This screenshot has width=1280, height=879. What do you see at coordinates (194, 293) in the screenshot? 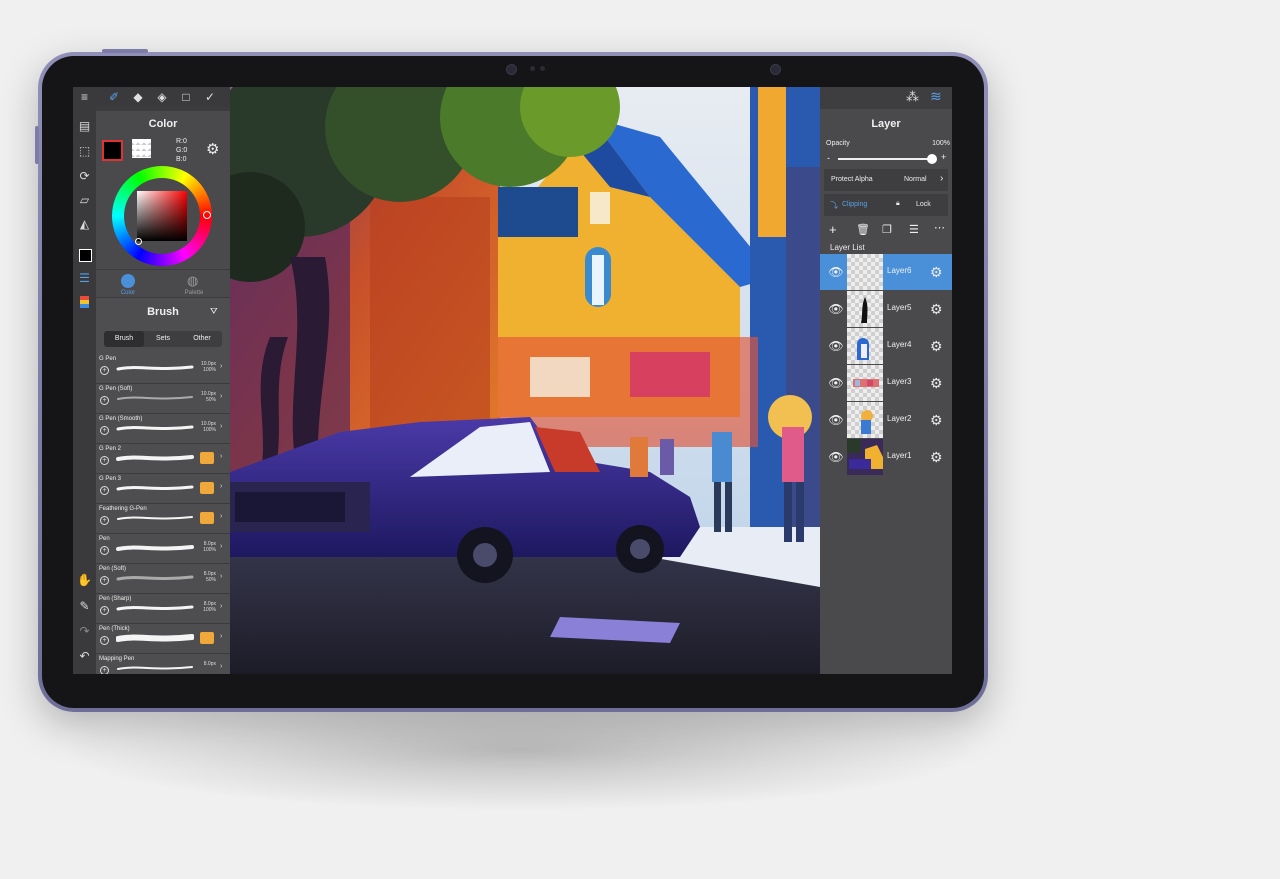
I see `tab-palette: Palette` at bounding box center [194, 293].